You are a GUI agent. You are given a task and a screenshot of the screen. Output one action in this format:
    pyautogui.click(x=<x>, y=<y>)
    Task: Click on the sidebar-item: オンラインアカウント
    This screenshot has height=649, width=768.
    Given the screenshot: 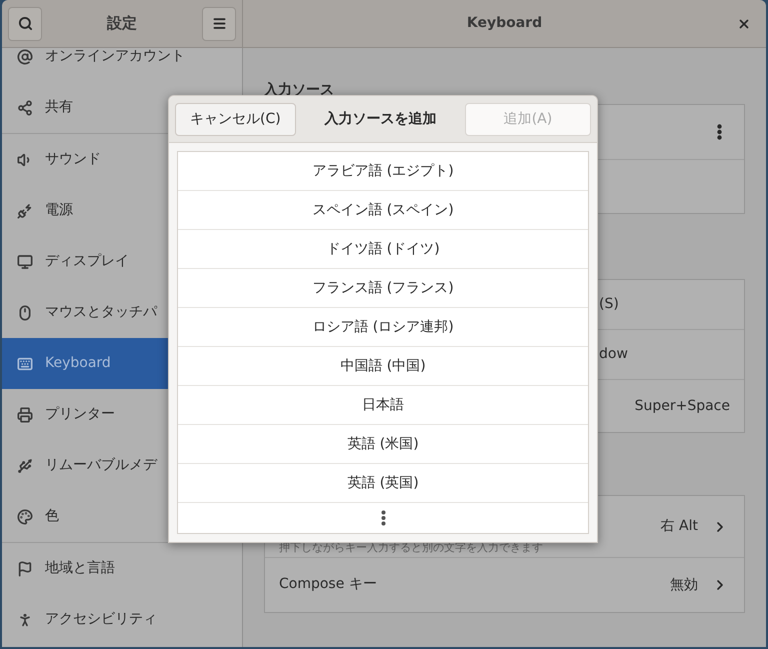 What is the action you would take?
    pyautogui.click(x=122, y=65)
    